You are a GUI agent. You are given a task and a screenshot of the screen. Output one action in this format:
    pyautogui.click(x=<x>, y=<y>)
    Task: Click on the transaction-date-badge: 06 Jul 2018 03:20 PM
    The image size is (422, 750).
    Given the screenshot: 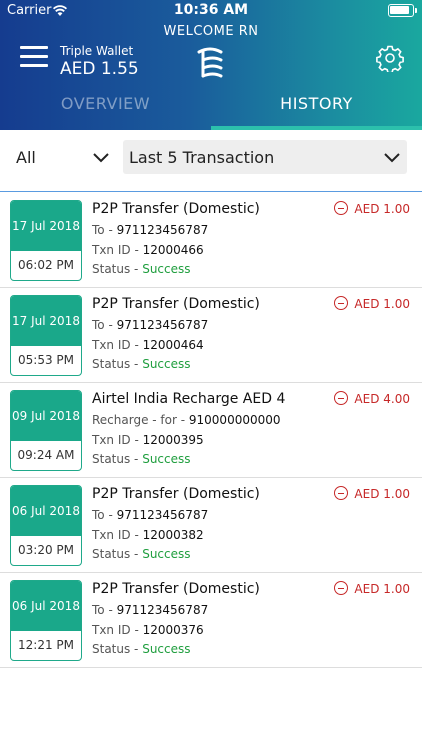 What is the action you would take?
    pyautogui.click(x=46, y=525)
    